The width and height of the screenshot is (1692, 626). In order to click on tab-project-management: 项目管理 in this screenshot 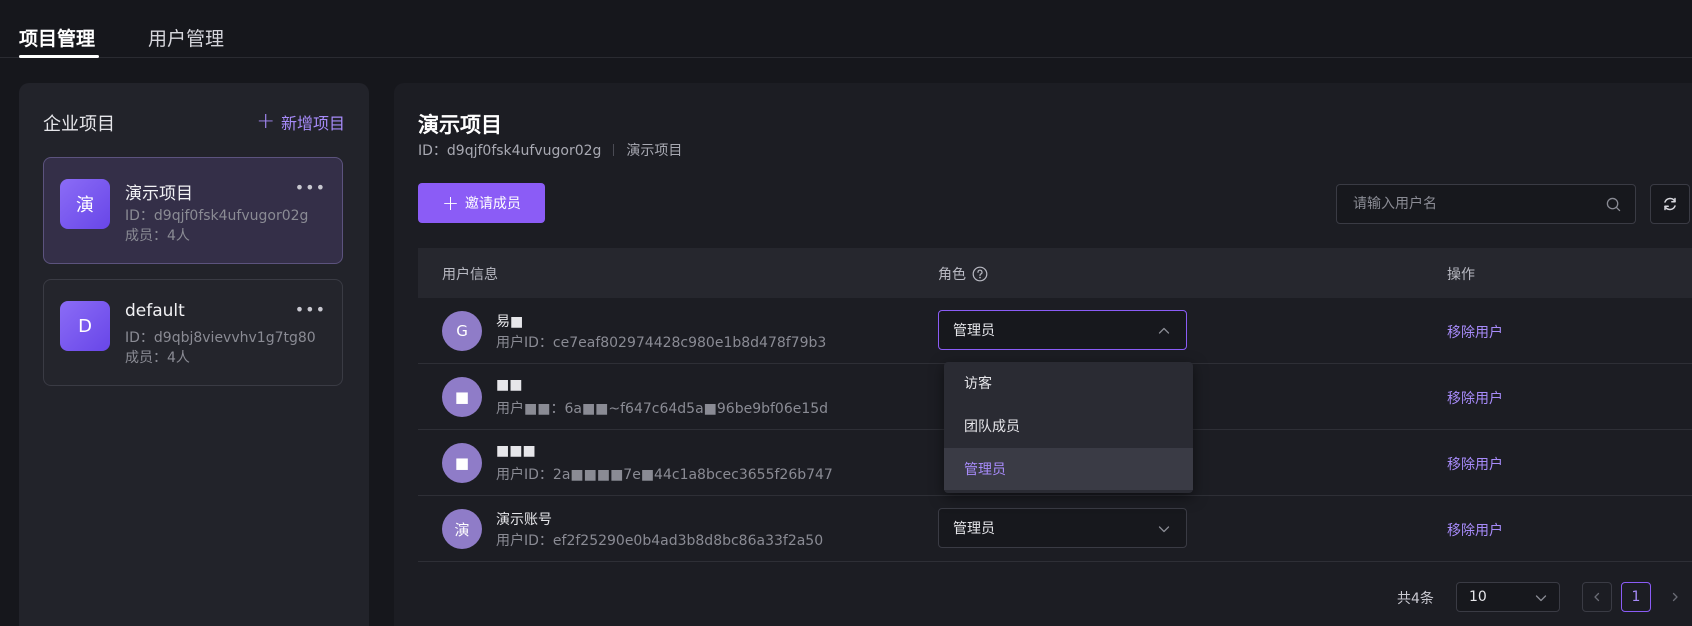, I will do `click(57, 37)`.